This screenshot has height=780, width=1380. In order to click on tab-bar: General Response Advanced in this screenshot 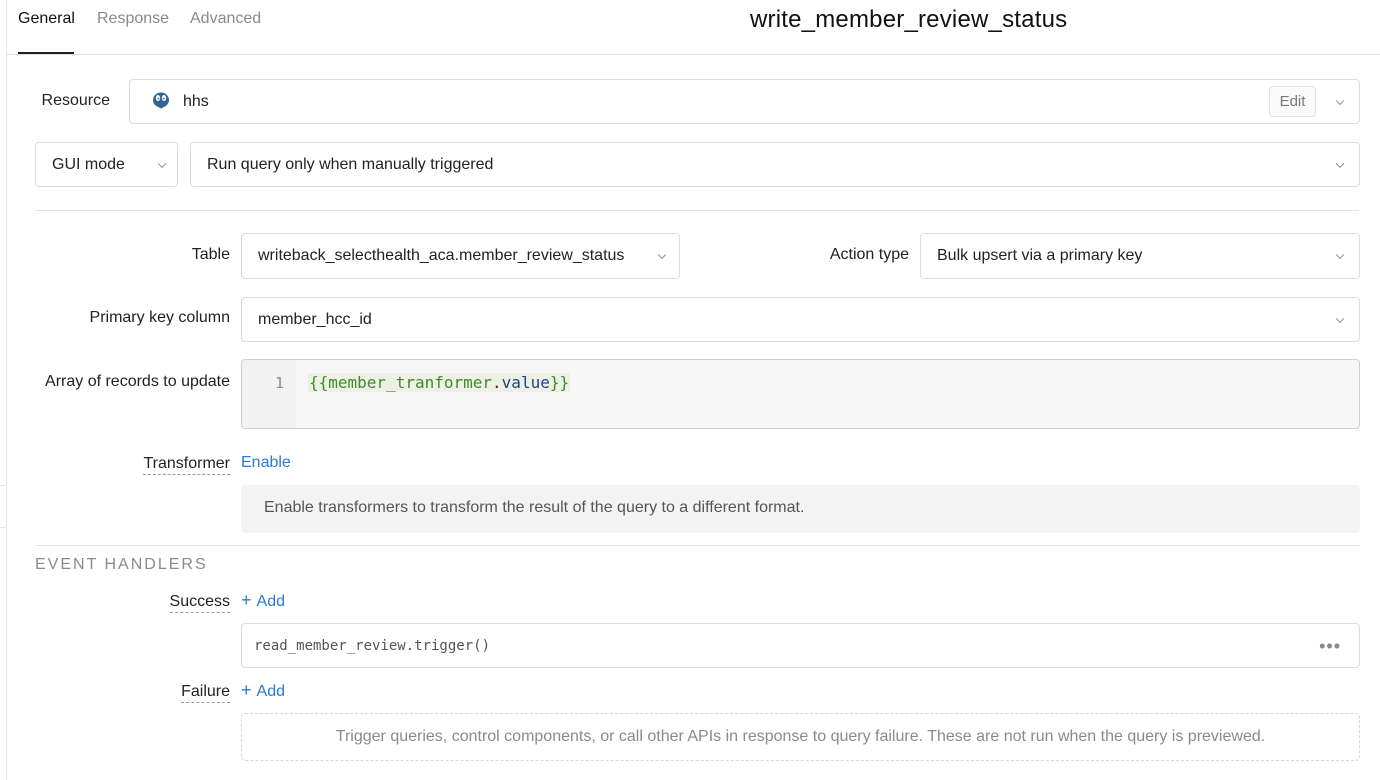, I will do `click(693, 27)`.